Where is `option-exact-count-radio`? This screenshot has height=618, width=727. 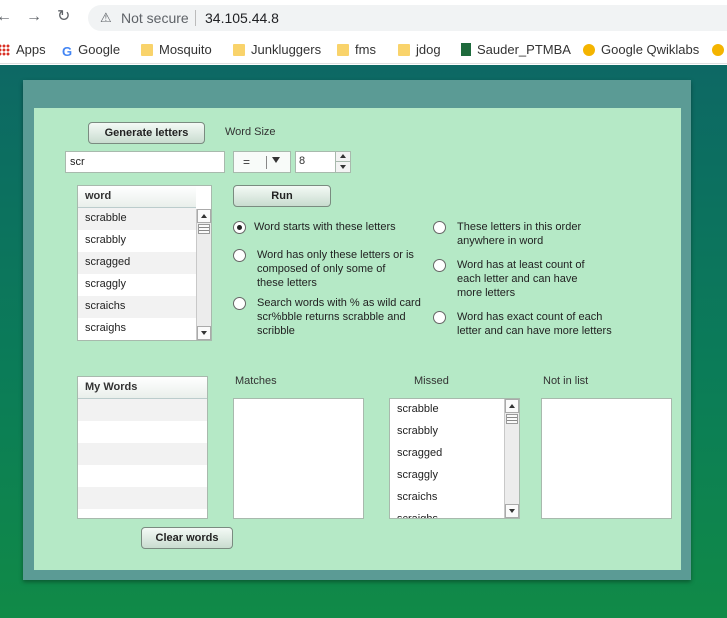 option-exact-count-radio is located at coordinates (439, 317).